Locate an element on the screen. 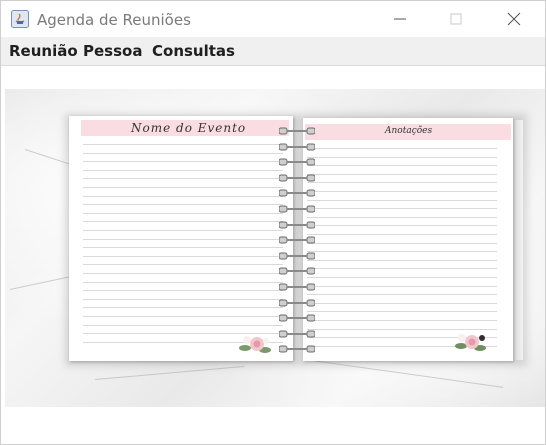  marble-vein is located at coordinates (169, 372).